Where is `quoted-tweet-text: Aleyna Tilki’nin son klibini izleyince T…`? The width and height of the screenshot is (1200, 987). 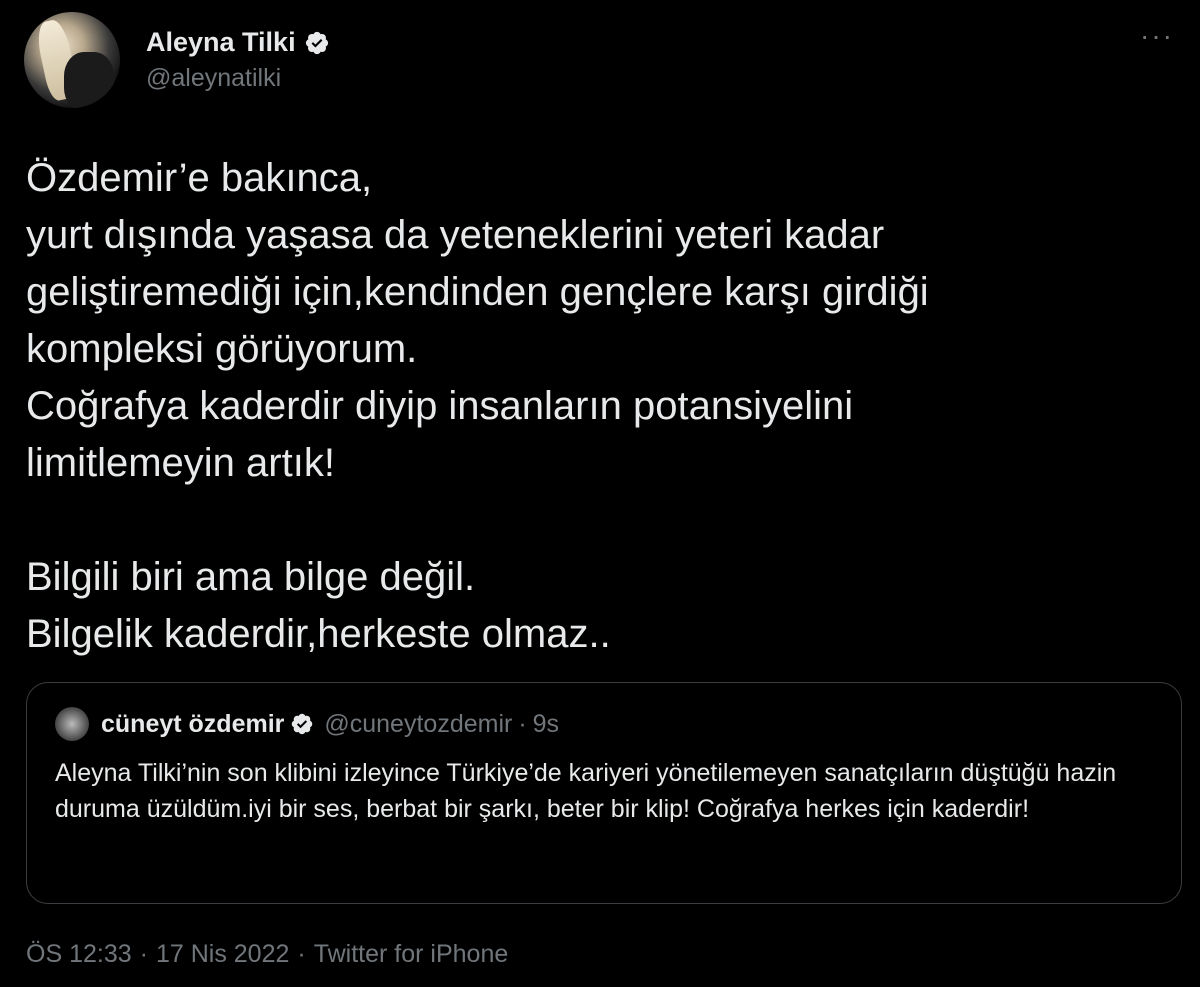
quoted-tweet-text: Aleyna Tilki’nin son klibini izleyince T… is located at coordinates (586, 791).